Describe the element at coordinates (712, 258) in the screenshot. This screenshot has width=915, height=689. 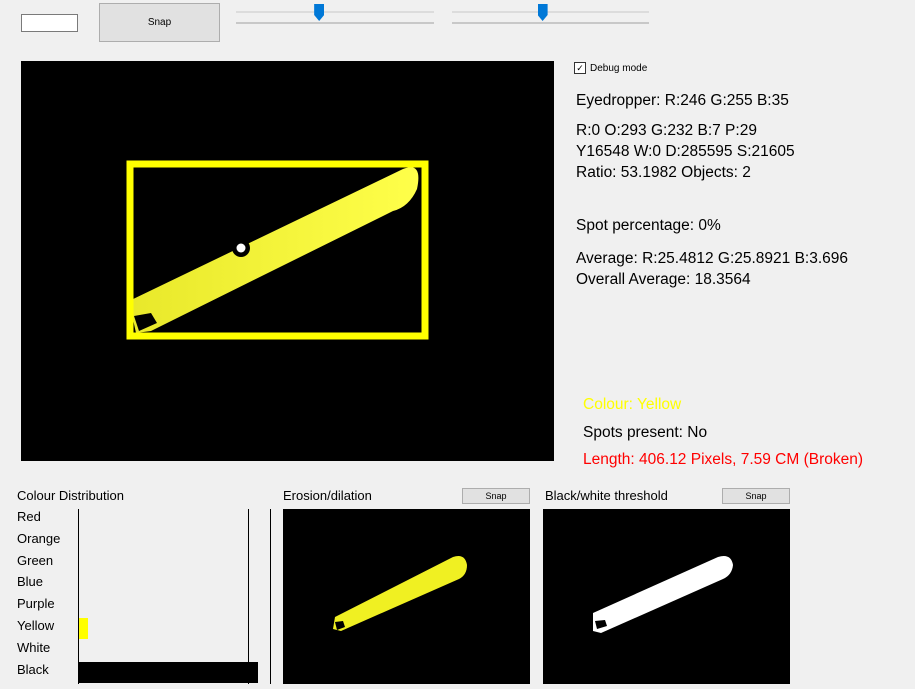
I see `average-readout: Average: R:25.4812 G:25.8921 B:3.696` at that location.